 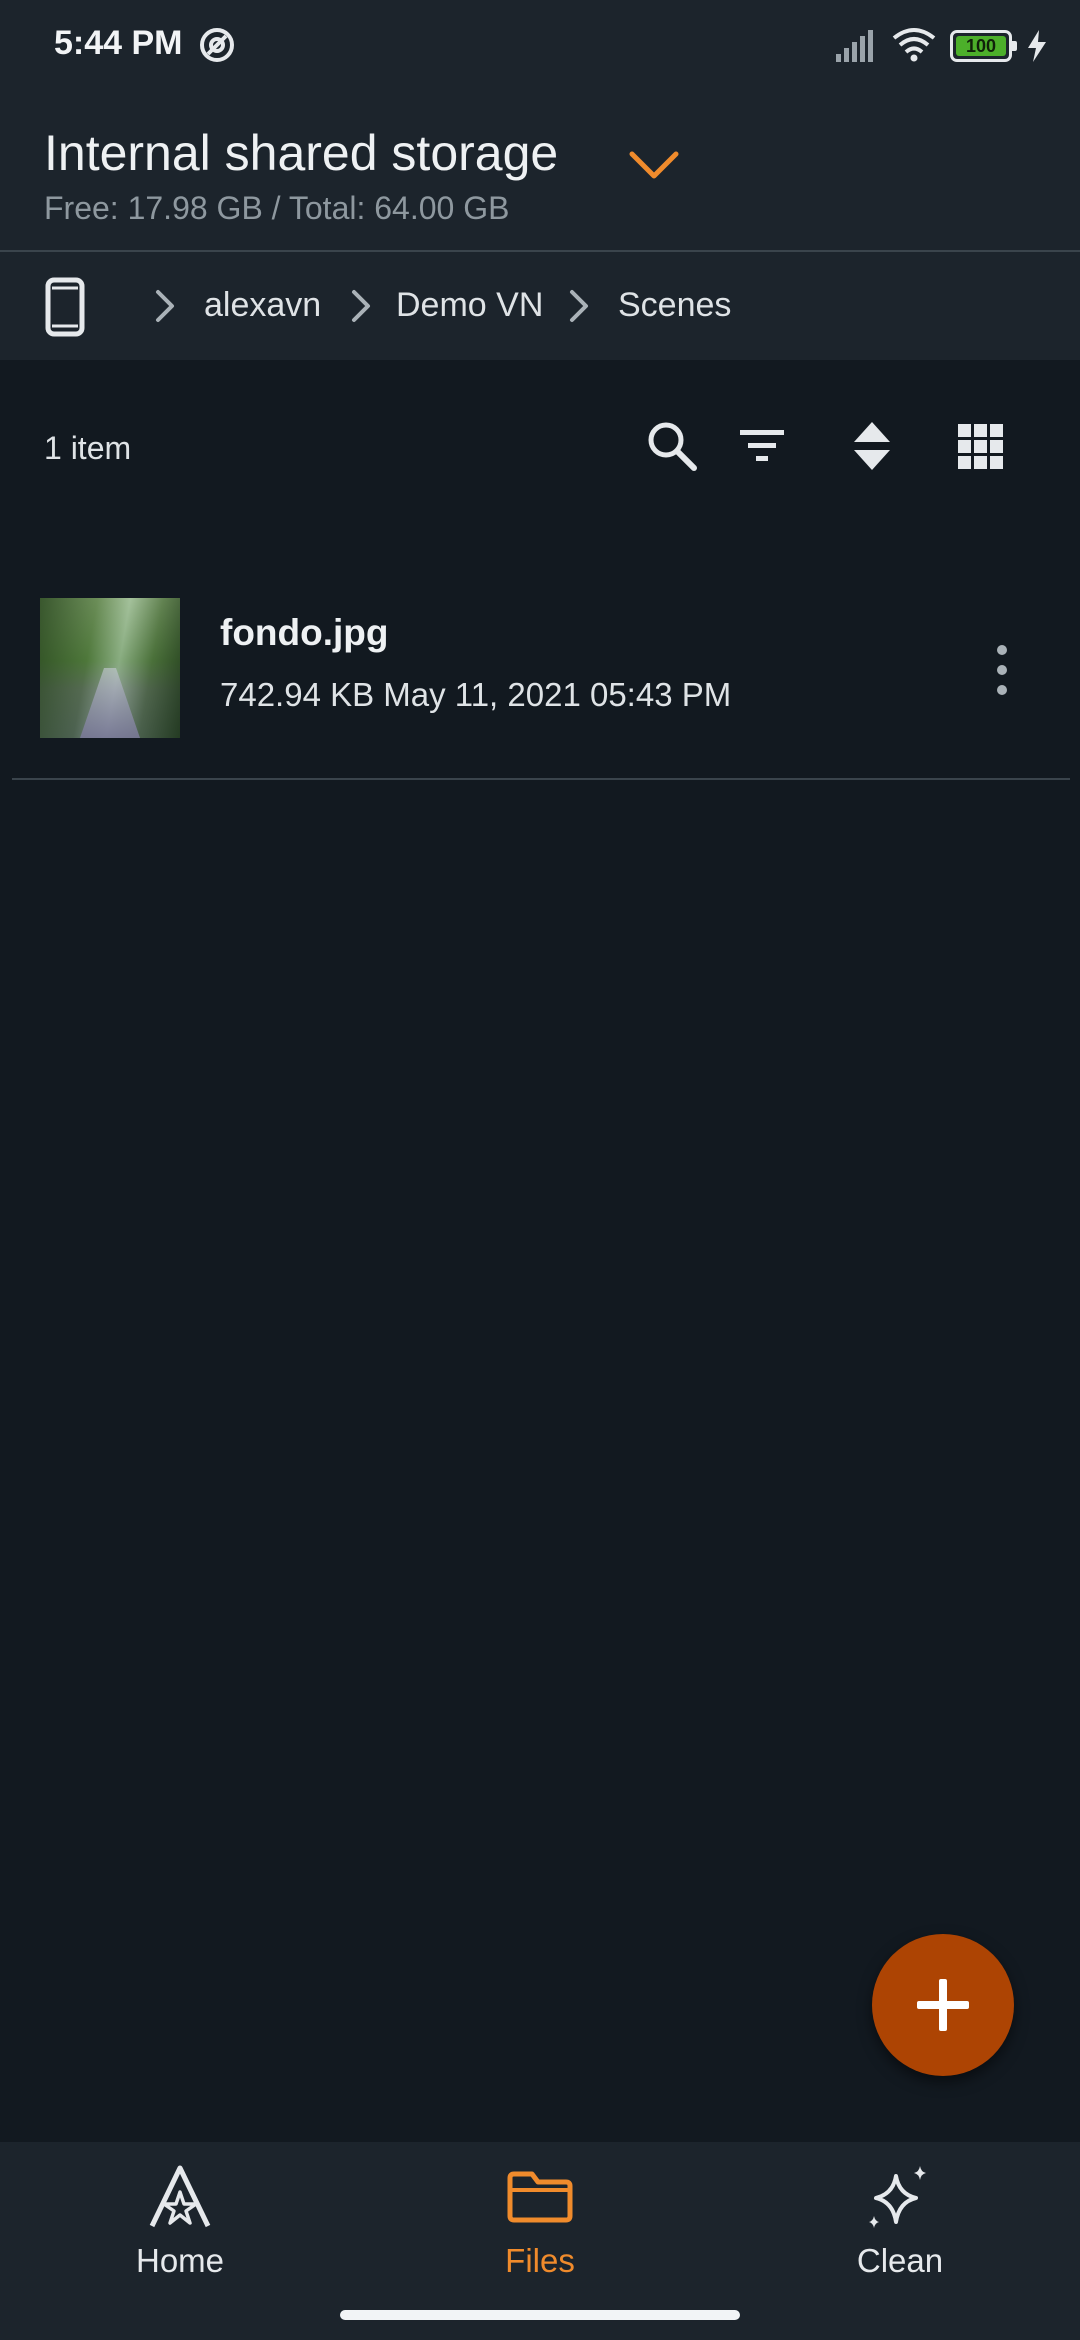 I want to click on sort-icon, so click(x=872, y=446).